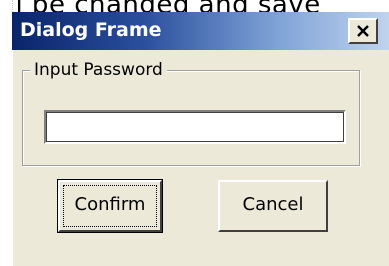 This screenshot has width=389, height=266. I want to click on close-x-icon, so click(363, 31).